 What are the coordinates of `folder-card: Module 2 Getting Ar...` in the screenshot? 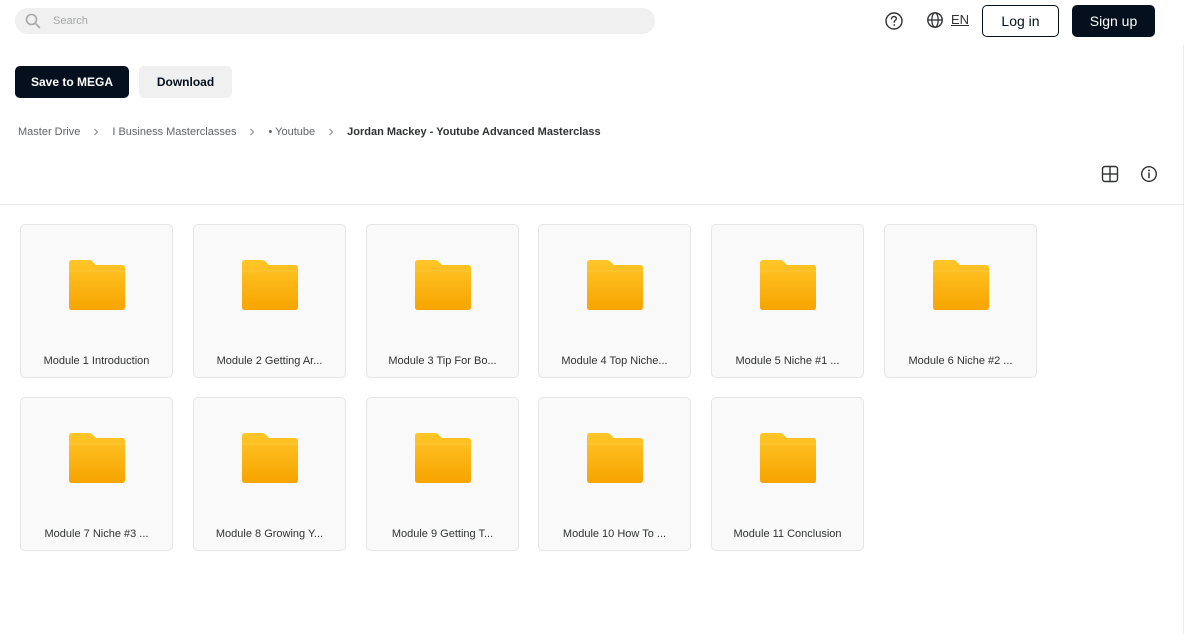 It's located at (269, 301).